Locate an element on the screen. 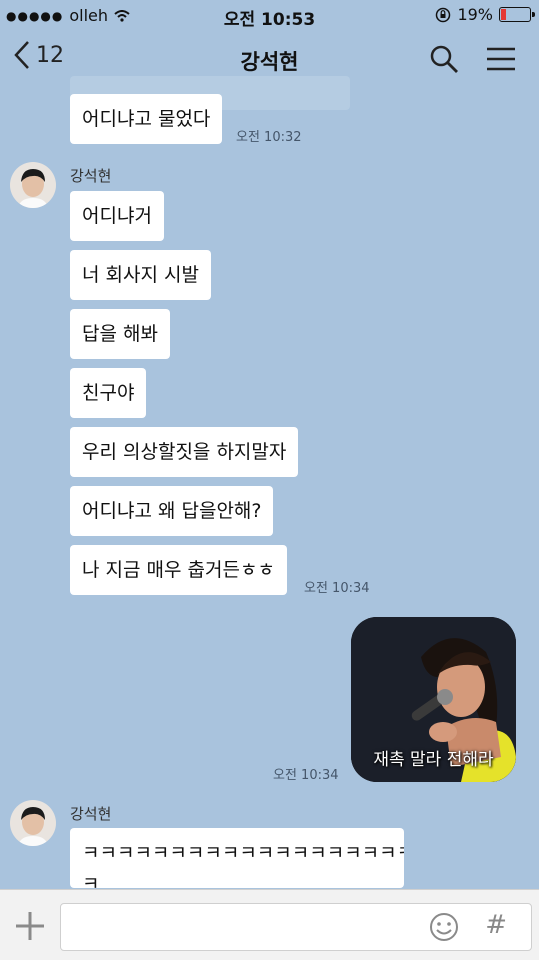  rotation-lock-icon is located at coordinates (443, 14).